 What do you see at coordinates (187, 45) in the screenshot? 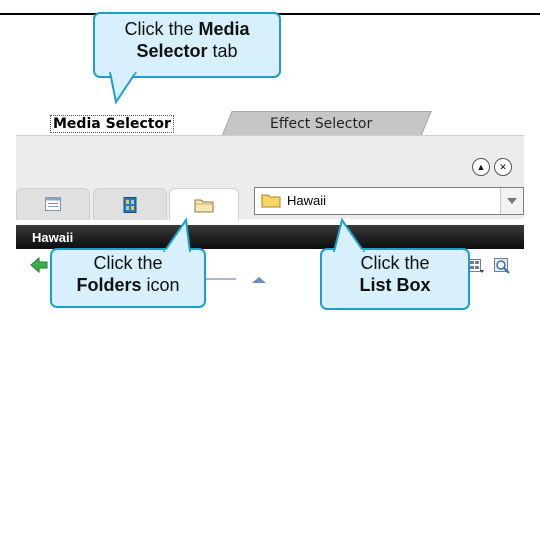
I see `callout-media-selector: Click the Media Selector tab` at bounding box center [187, 45].